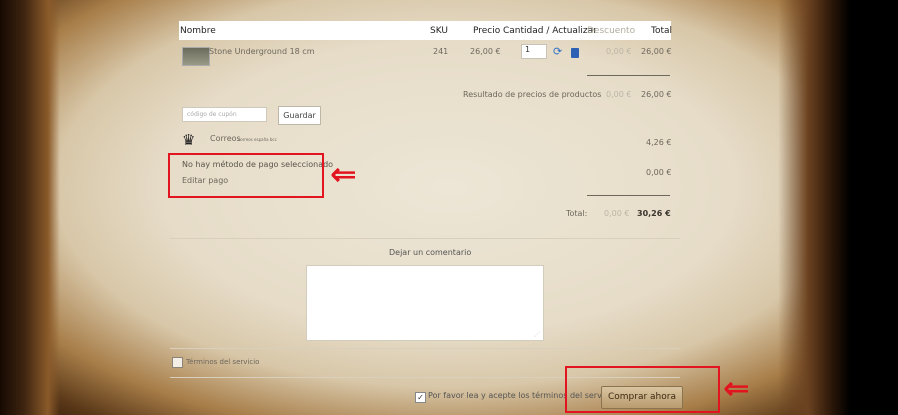 This screenshot has width=898, height=415. Describe the element at coordinates (425, 303) in the screenshot. I see `comment-textarea: ⋰` at that location.